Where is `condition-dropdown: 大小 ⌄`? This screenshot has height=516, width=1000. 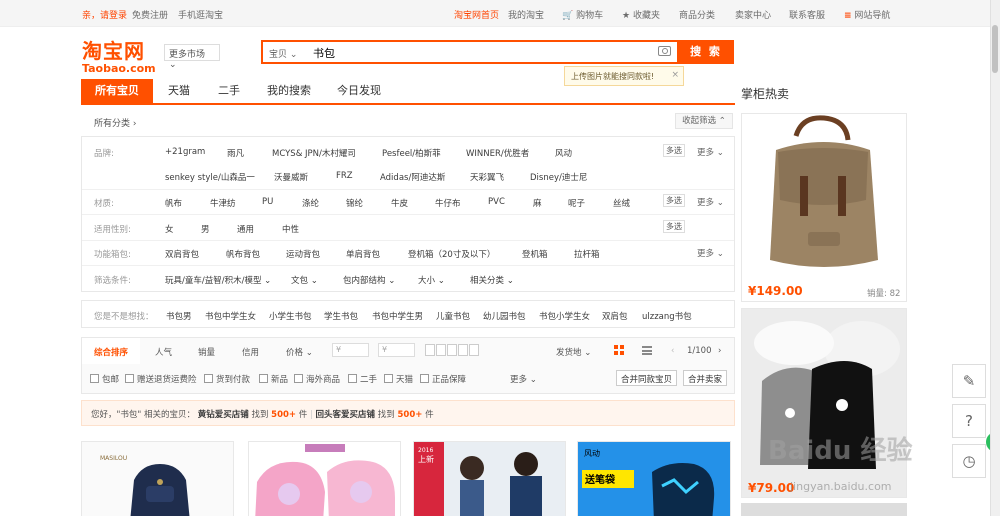
condition-dropdown: 大小 ⌄ is located at coordinates (431, 280).